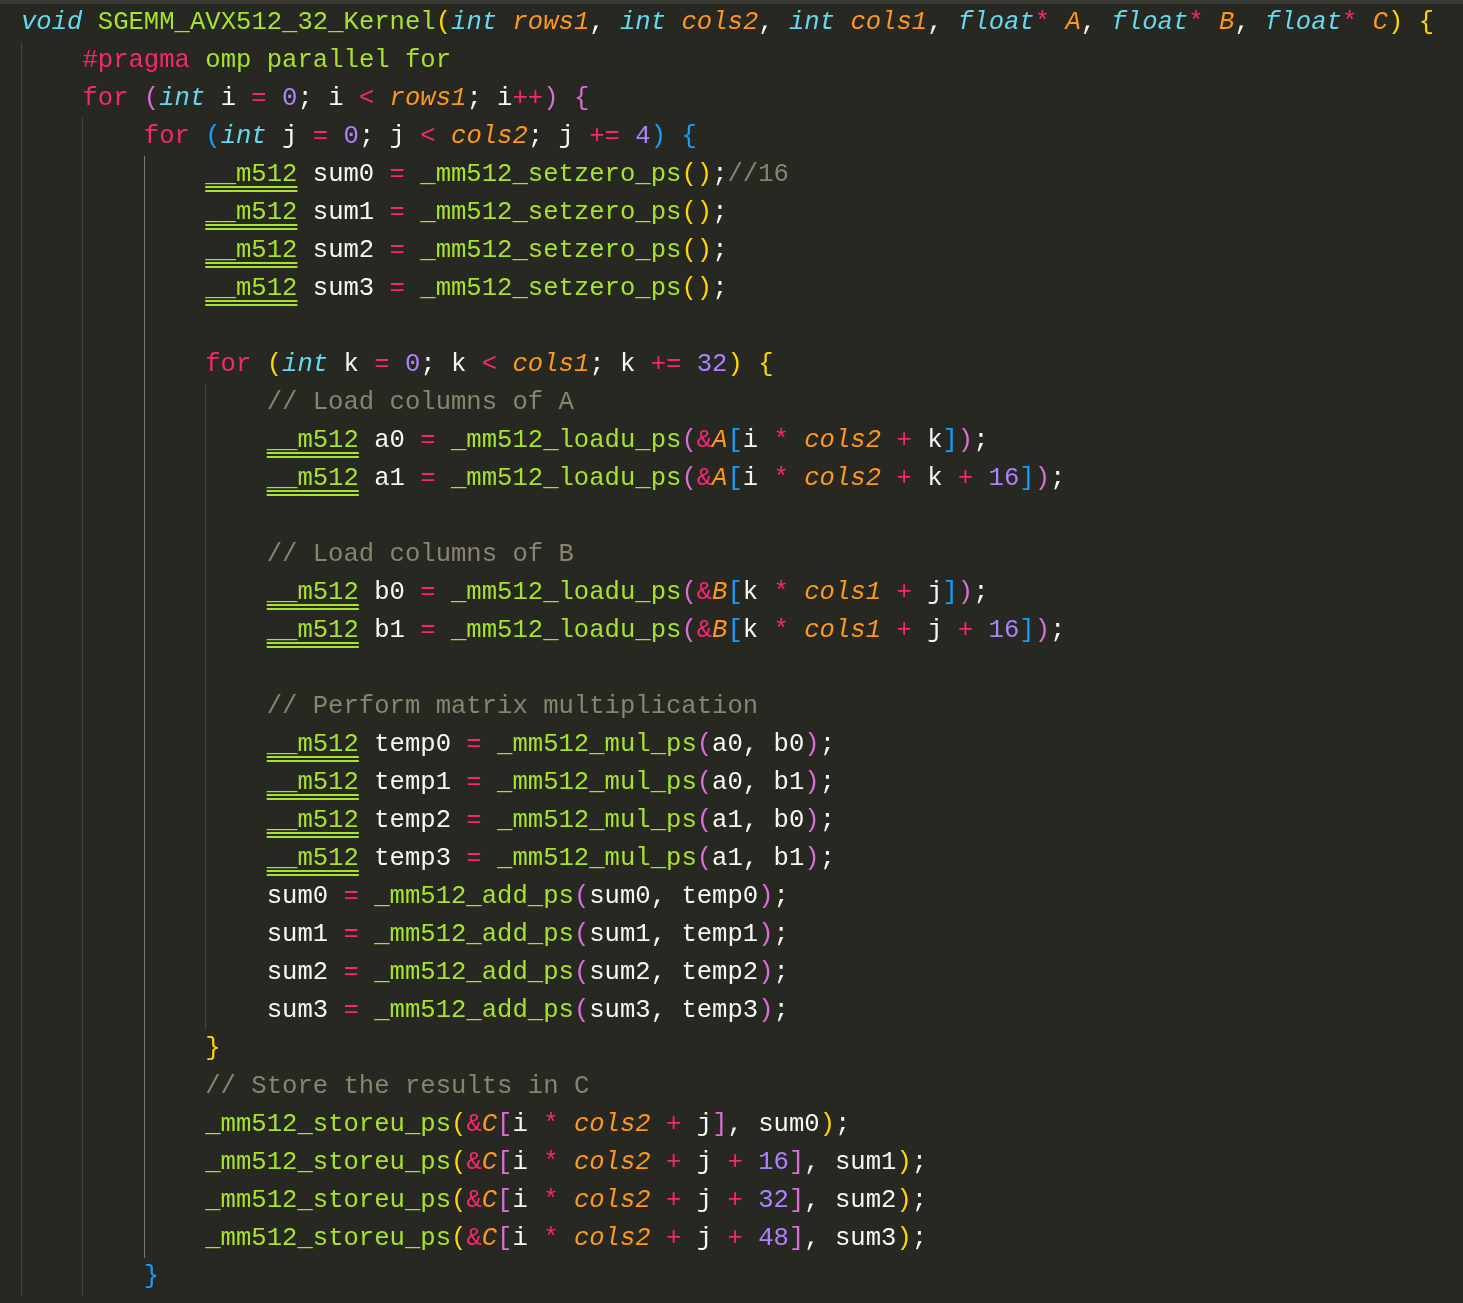  Describe the element at coordinates (490, 365) in the screenshot. I see `code-line: for (int k = 0; k < cols1; k += 32) {` at that location.